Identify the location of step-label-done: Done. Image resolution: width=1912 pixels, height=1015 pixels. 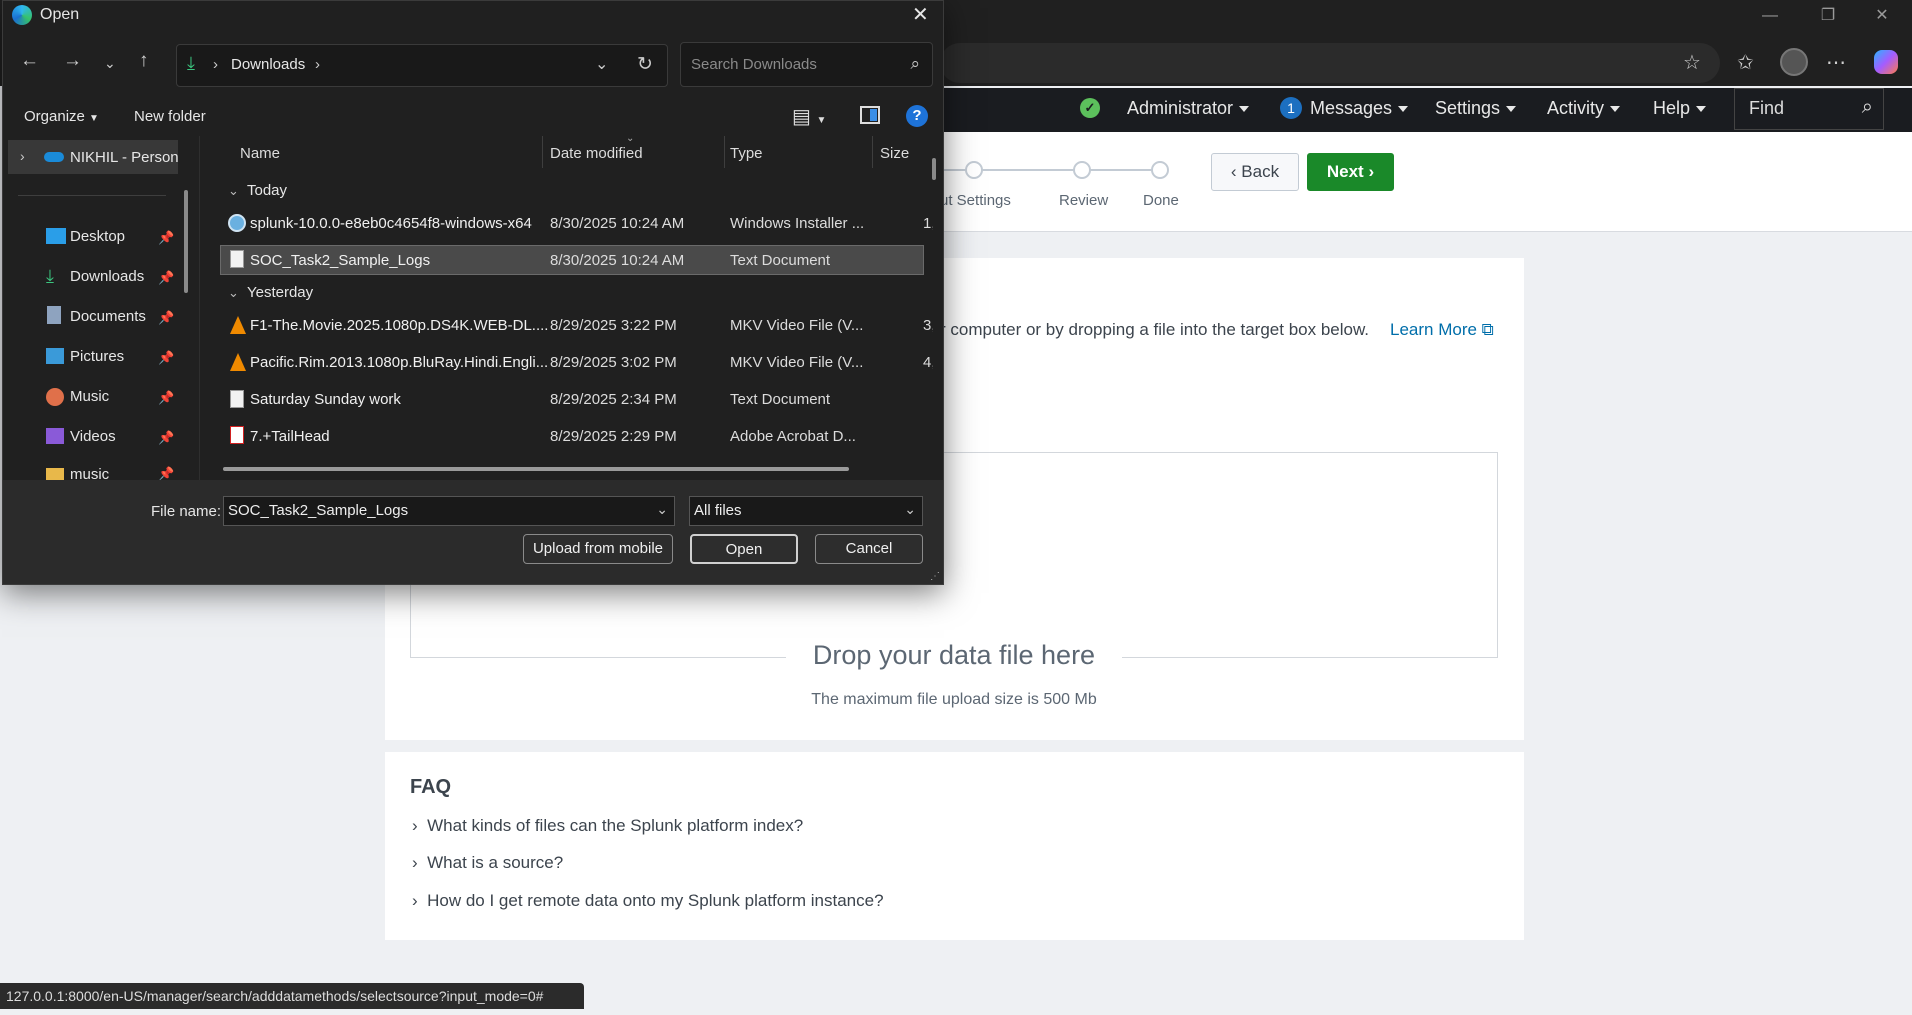
(1161, 200).